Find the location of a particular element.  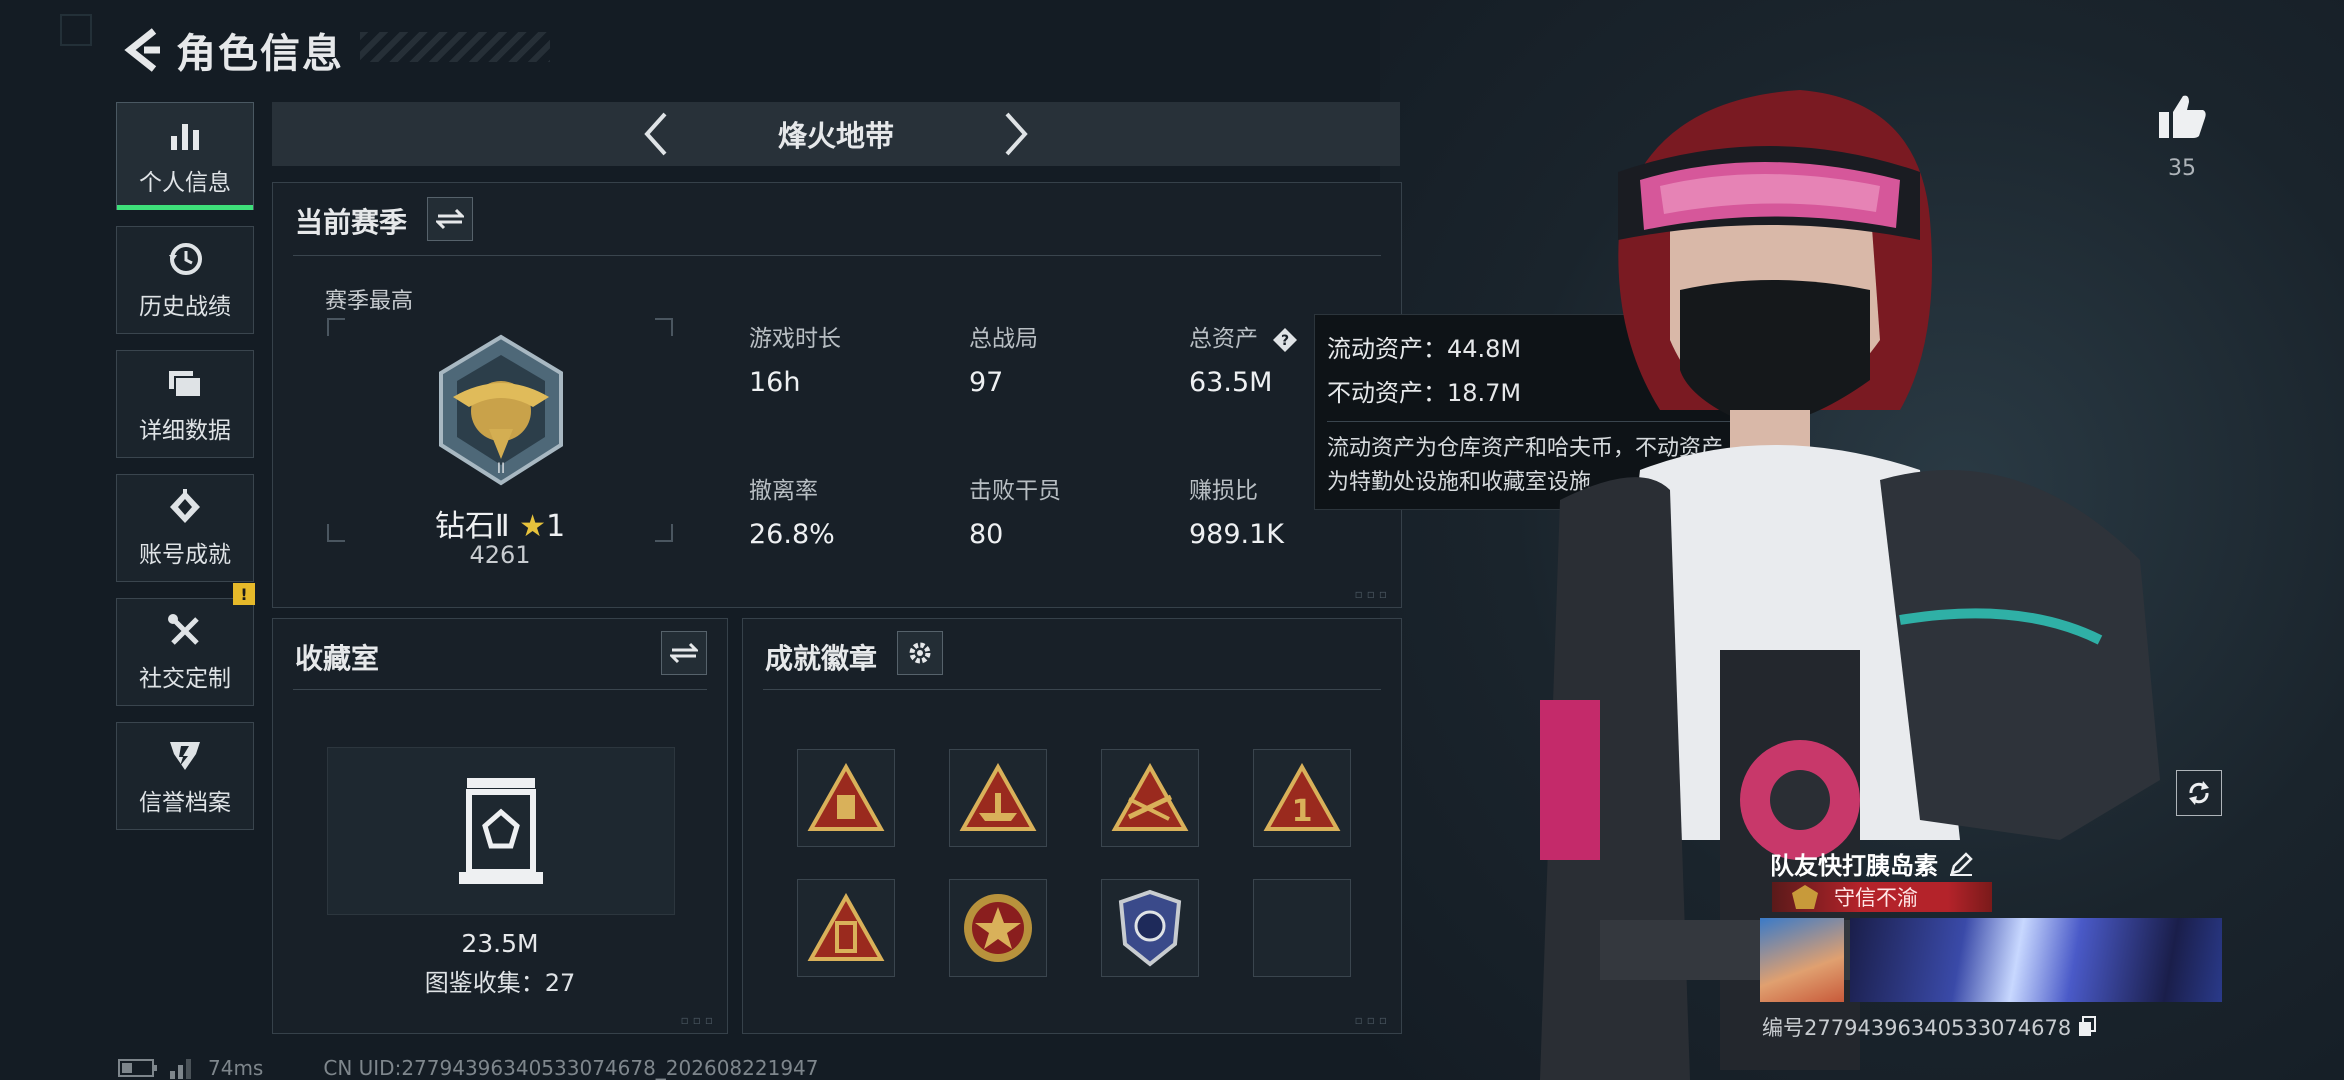

triangle-weapon-badge-icon is located at coordinates (1150, 797).